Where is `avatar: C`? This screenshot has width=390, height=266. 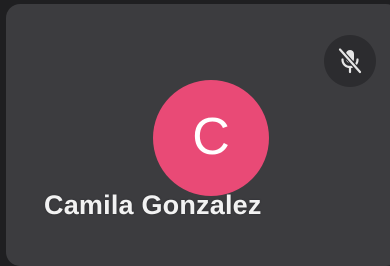 avatar: C is located at coordinates (211, 138).